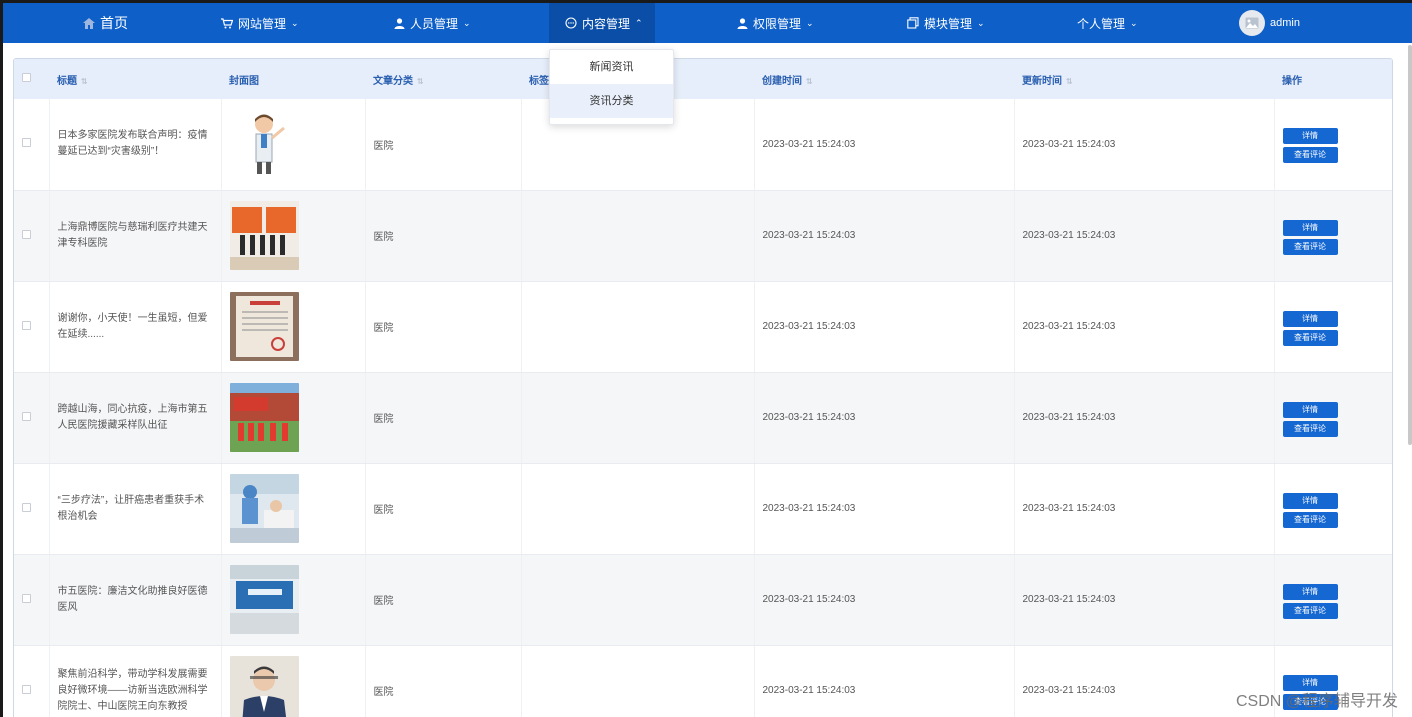 The image size is (1412, 717). Describe the element at coordinates (89, 23) in the screenshot. I see `home-icon` at that location.